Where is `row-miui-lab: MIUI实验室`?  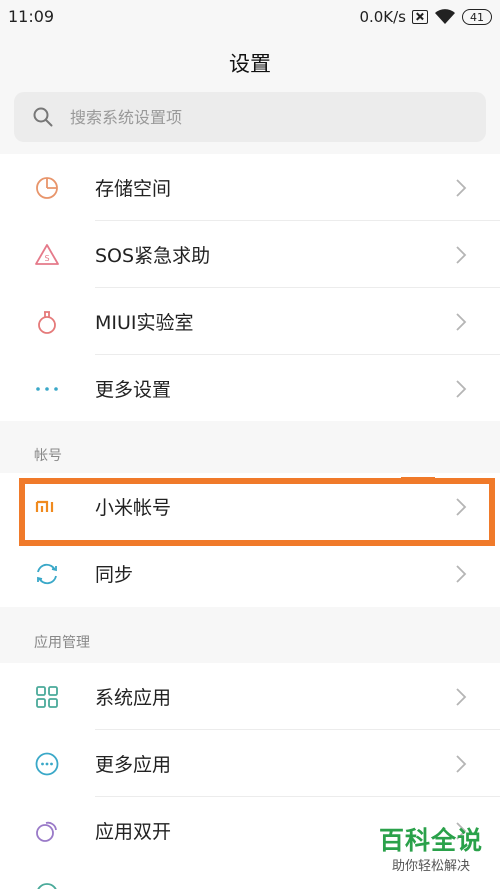
row-miui-lab: MIUI实验室 is located at coordinates (250, 321).